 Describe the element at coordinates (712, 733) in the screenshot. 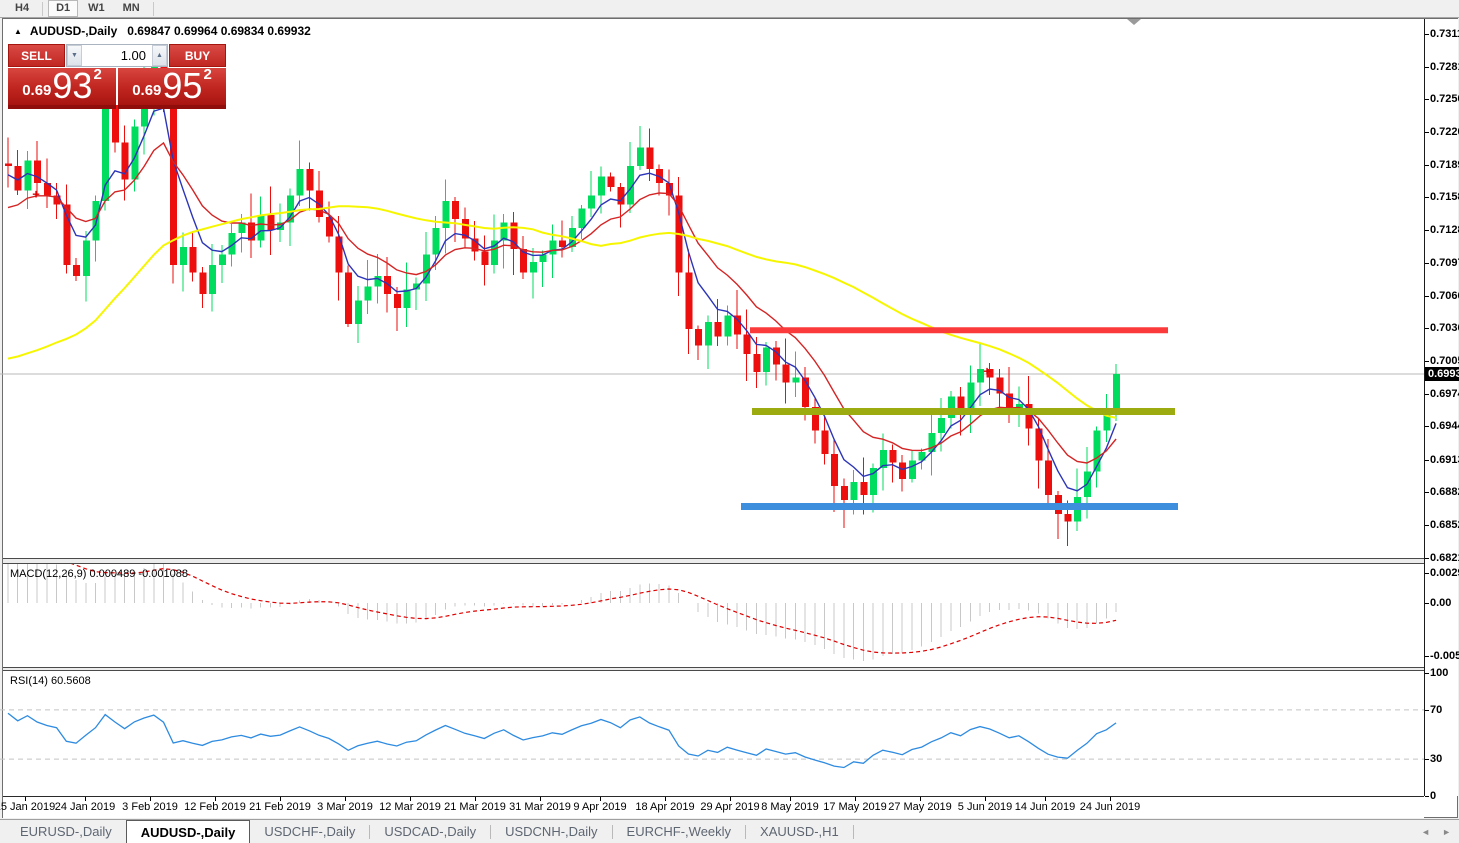

I see `rsi-pane` at that location.